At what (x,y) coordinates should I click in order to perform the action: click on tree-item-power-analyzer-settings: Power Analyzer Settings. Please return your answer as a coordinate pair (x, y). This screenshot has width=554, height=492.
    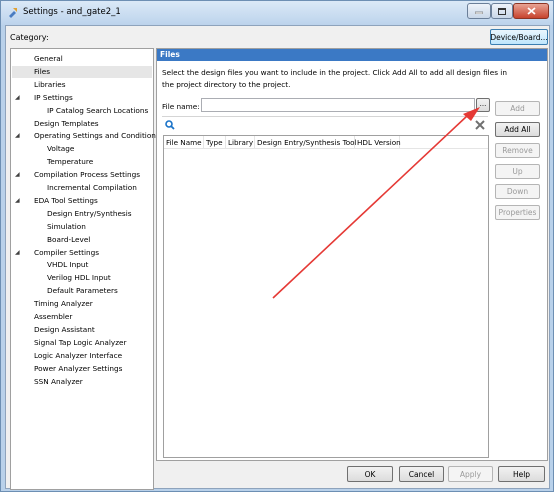
    Looking at the image, I should click on (82, 369).